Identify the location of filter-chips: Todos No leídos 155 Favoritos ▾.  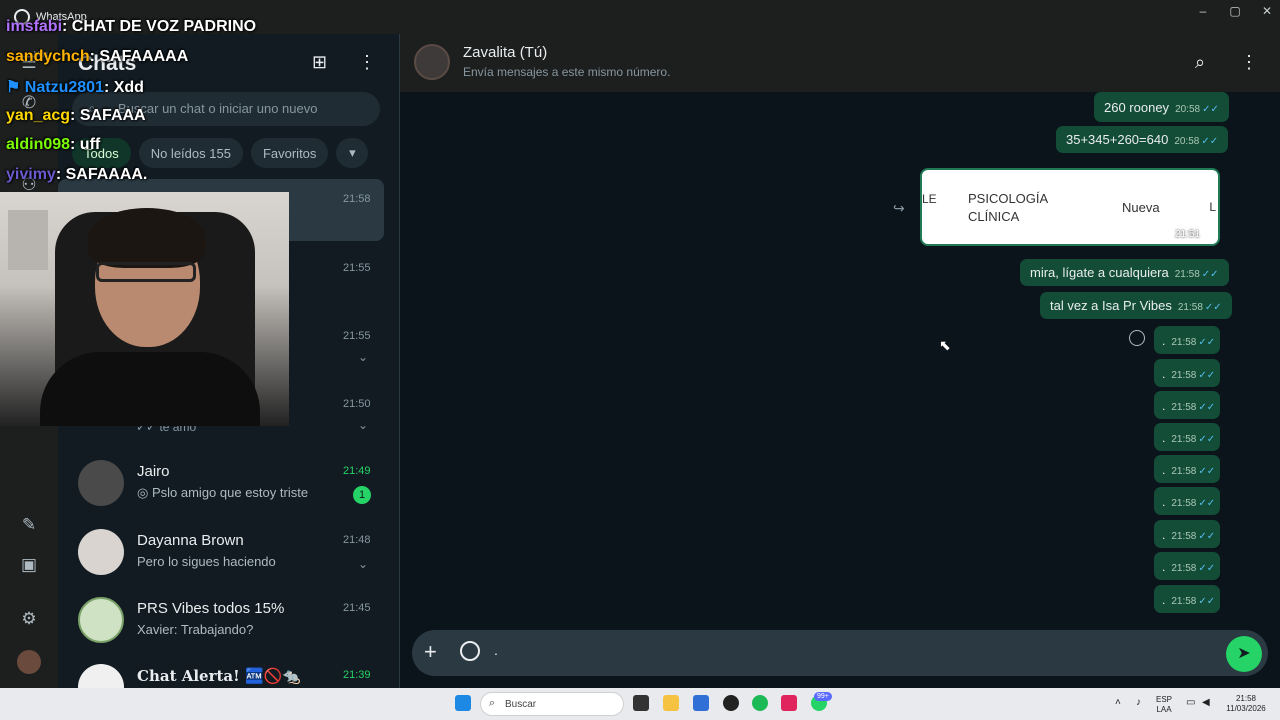
(220, 153).